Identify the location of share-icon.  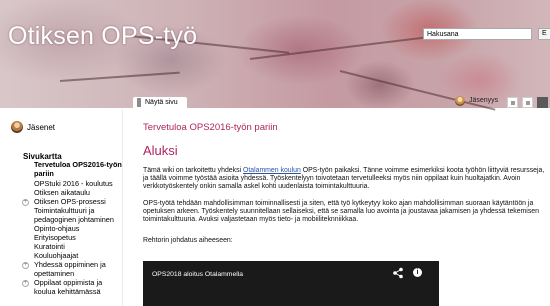
(398, 273).